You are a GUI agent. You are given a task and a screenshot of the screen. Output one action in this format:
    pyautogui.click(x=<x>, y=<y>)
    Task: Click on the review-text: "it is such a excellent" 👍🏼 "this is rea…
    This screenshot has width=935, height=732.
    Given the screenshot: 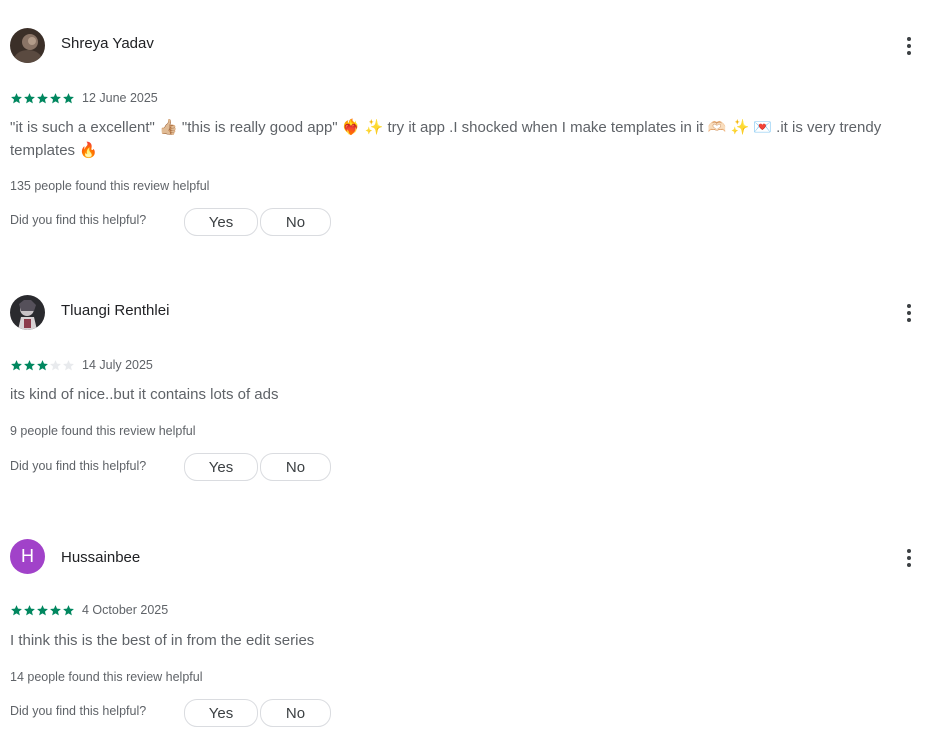 What is the action you would take?
    pyautogui.click(x=446, y=139)
    